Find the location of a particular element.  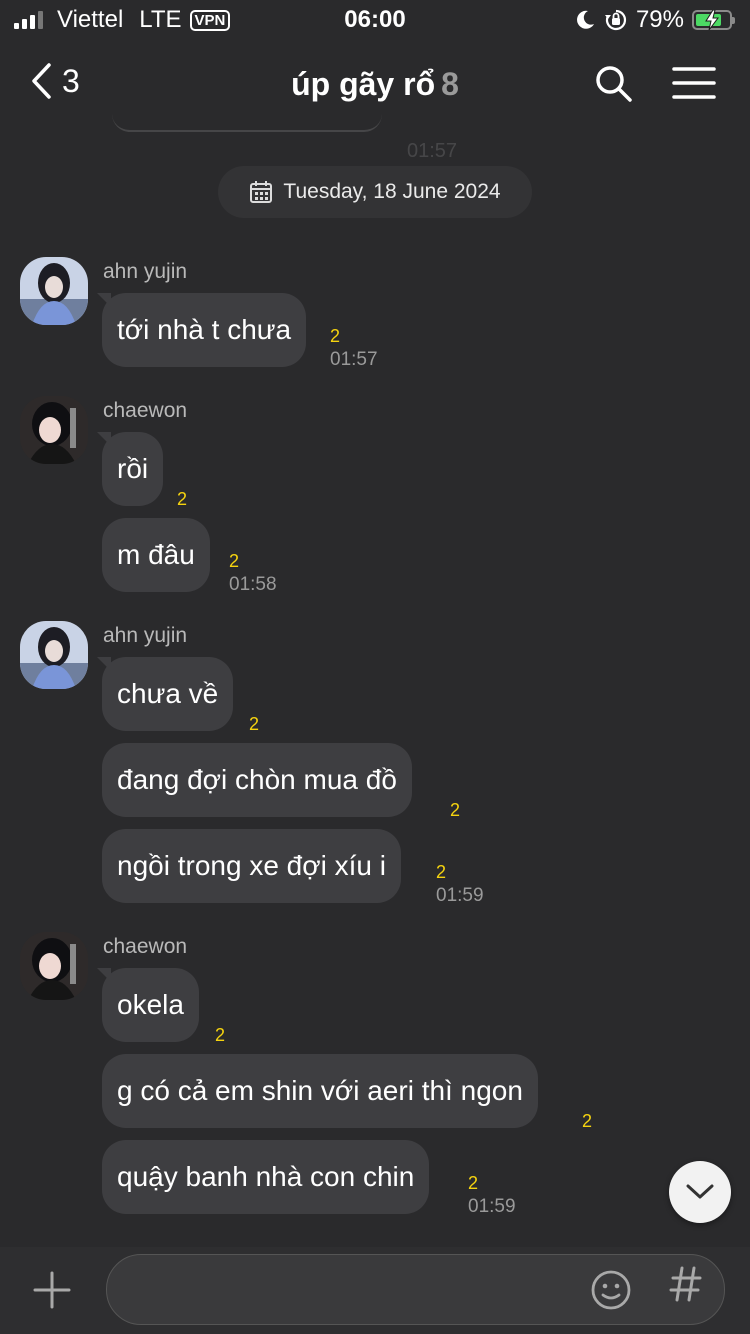

menu-button is located at coordinates (694, 85).